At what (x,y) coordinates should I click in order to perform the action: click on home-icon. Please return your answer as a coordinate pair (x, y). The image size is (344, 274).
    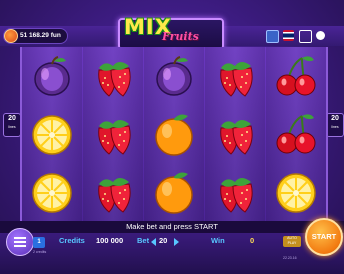
    Looking at the image, I should click on (11, 36).